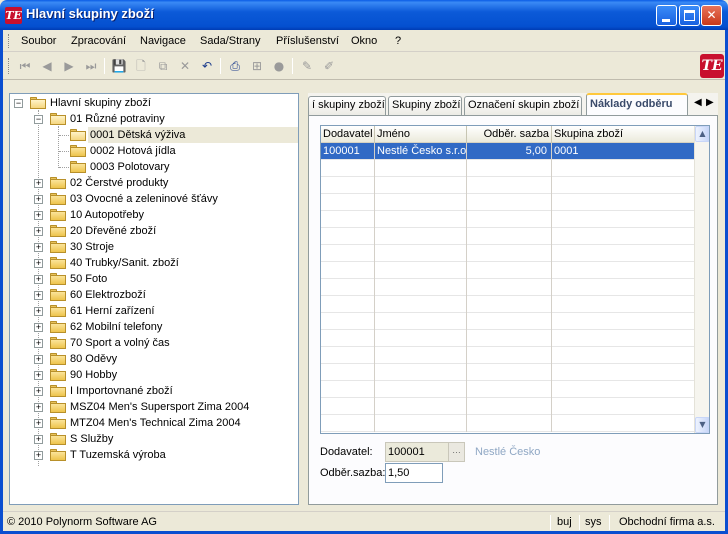 The image size is (728, 534). I want to click on tree-node: + 40 Trubky/Sanit. zboží, so click(155, 263).